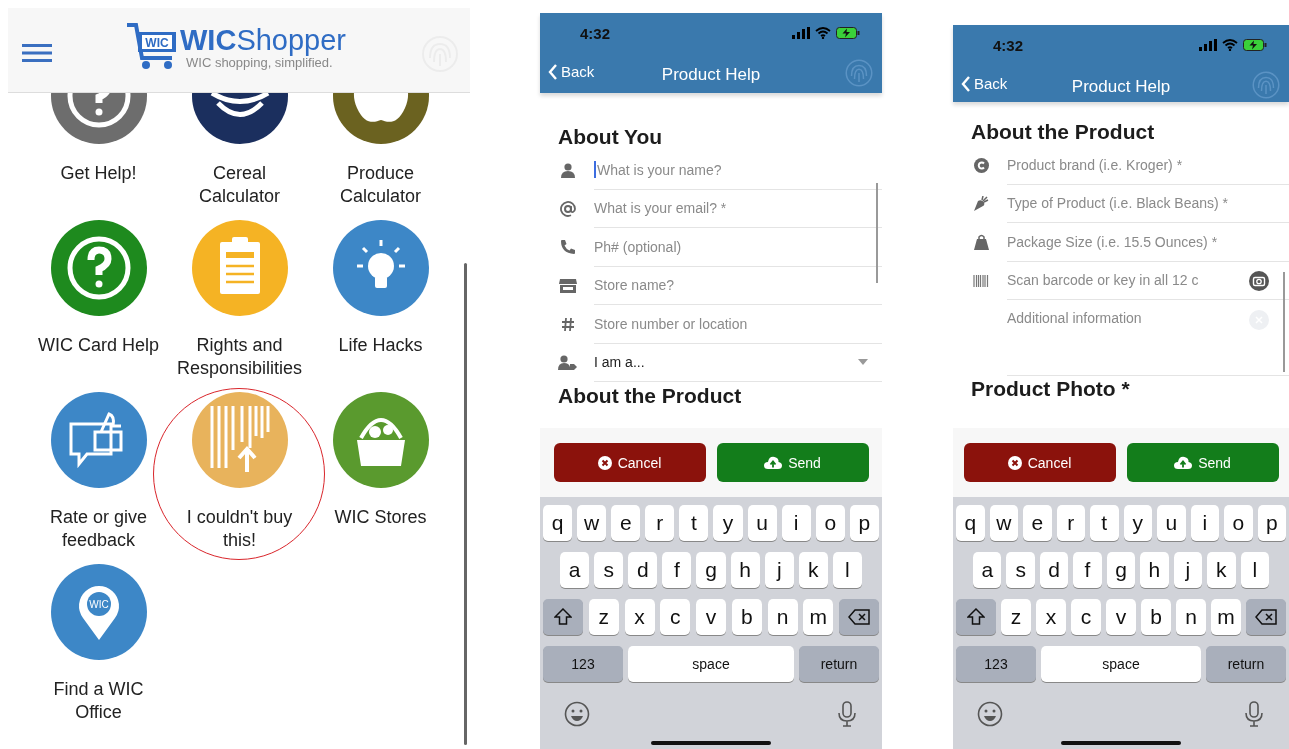 The width and height of the screenshot is (1289, 749). I want to click on pin-tile-icon: WIC, so click(98, 612).